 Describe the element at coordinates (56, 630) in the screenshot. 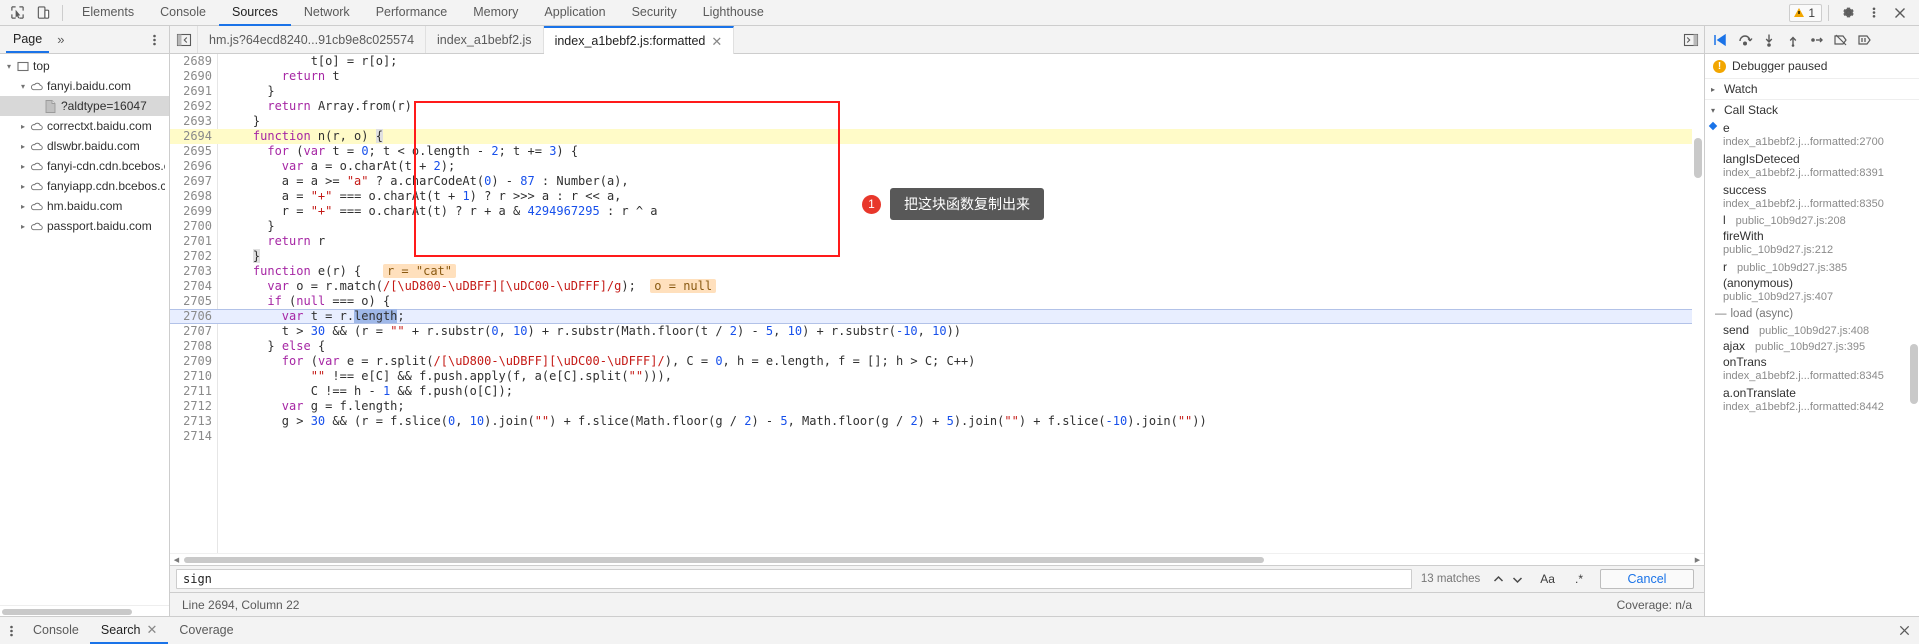

I see `drawer-tab-console: Console` at that location.